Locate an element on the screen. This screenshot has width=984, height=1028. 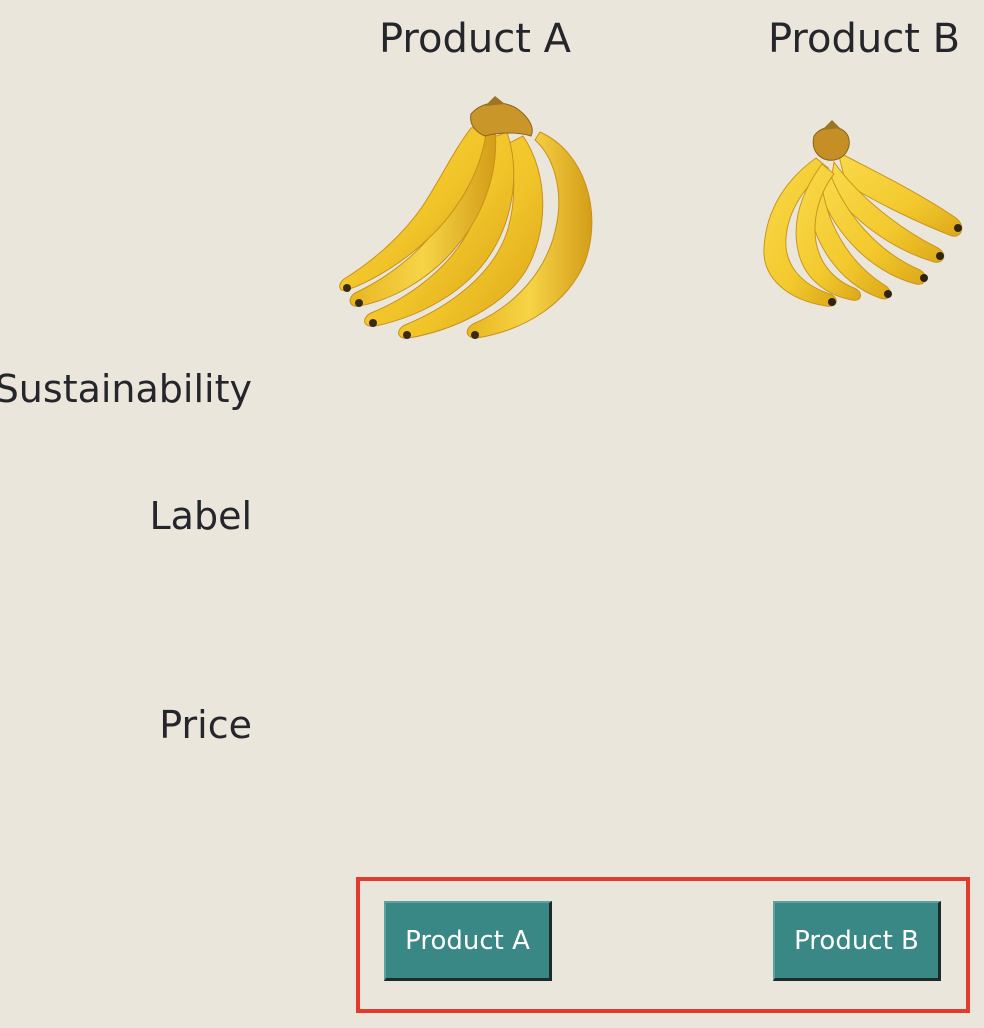
row-label-price: Price is located at coordinates (205, 725).